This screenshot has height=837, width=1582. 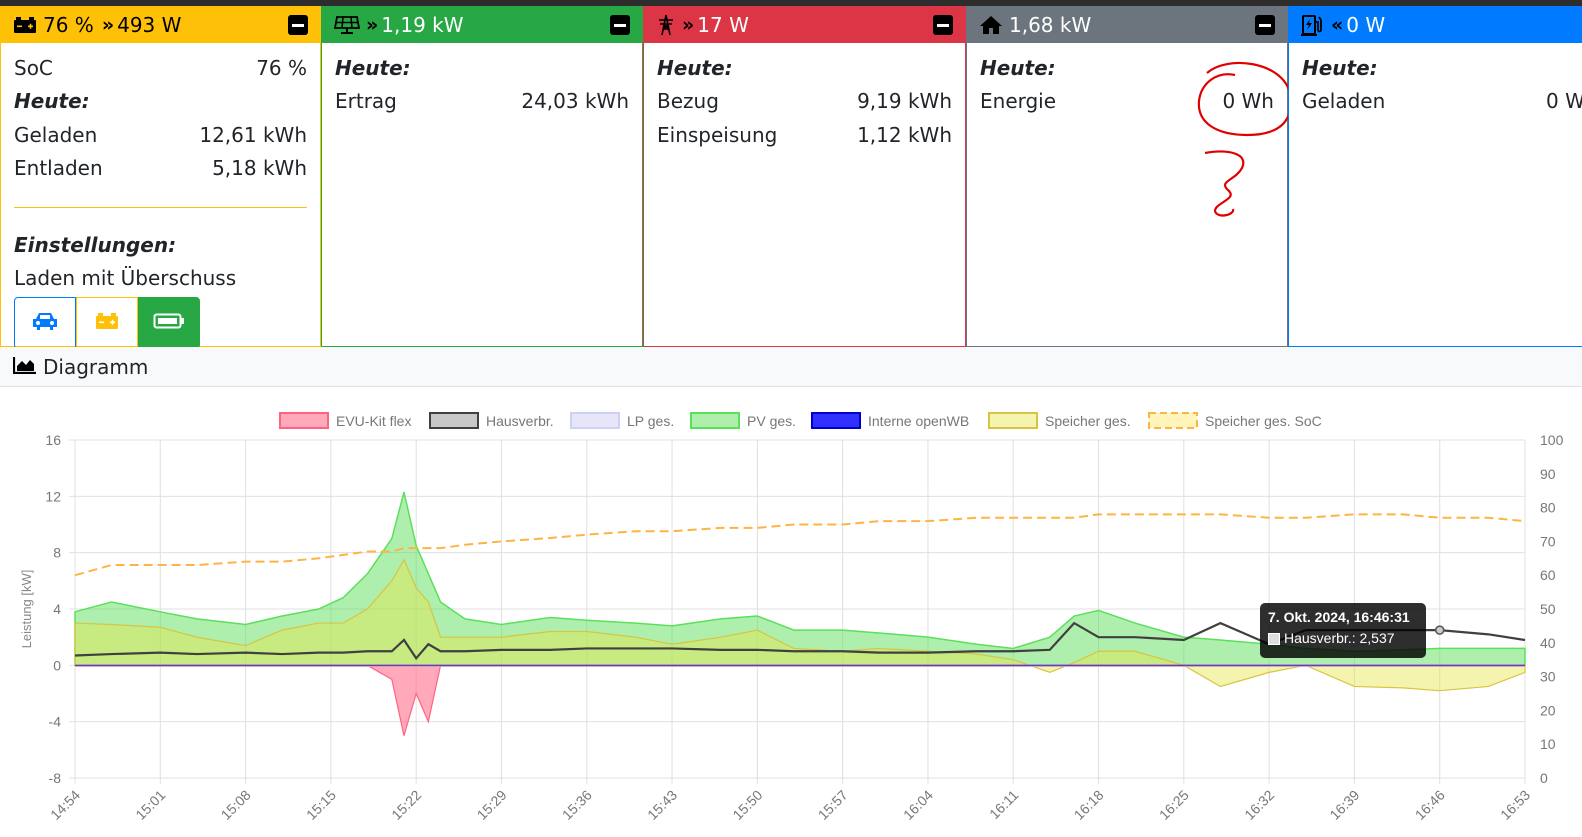 What do you see at coordinates (482, 102) in the screenshot?
I see `yield-row: Ertrag 24,03 kWh` at bounding box center [482, 102].